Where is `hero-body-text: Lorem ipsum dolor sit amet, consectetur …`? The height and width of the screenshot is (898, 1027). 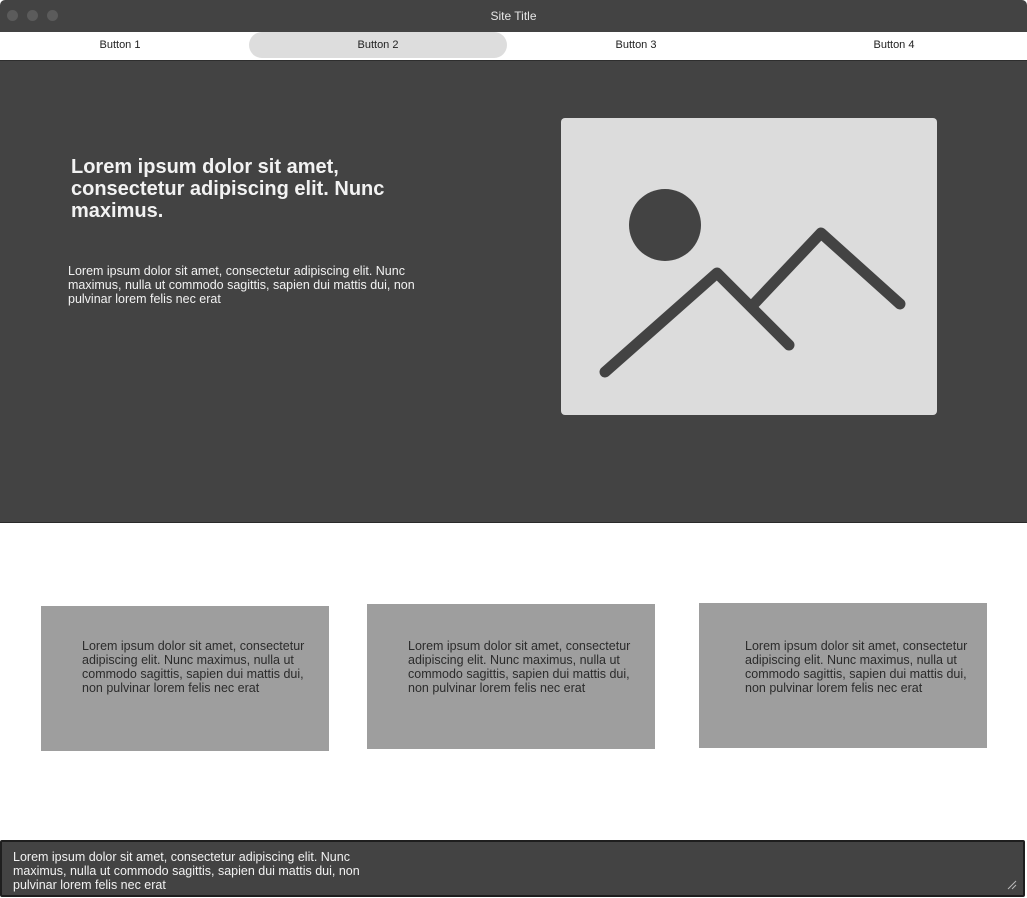 hero-body-text: Lorem ipsum dolor sit amet, consectetur … is located at coordinates (241, 285).